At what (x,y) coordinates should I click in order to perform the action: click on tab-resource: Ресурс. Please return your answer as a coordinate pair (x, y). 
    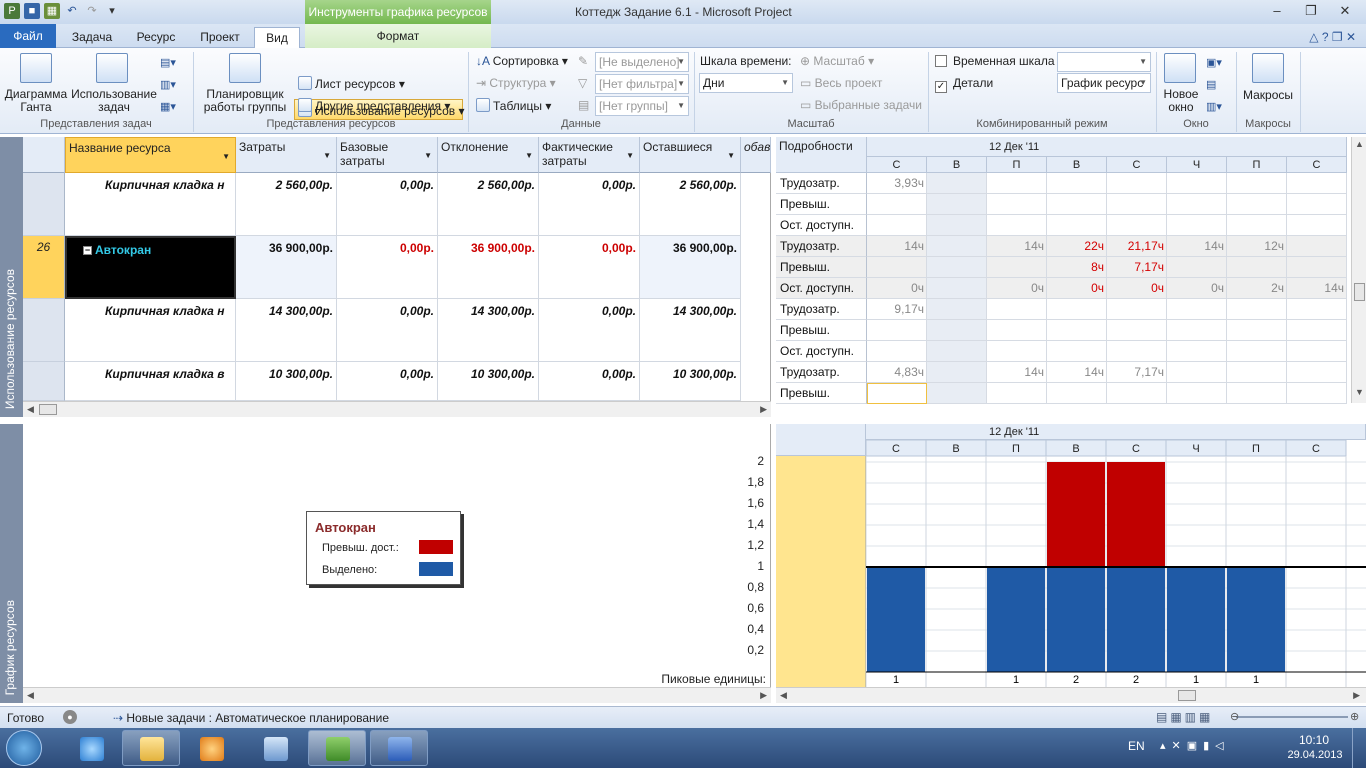
    Looking at the image, I should click on (156, 37).